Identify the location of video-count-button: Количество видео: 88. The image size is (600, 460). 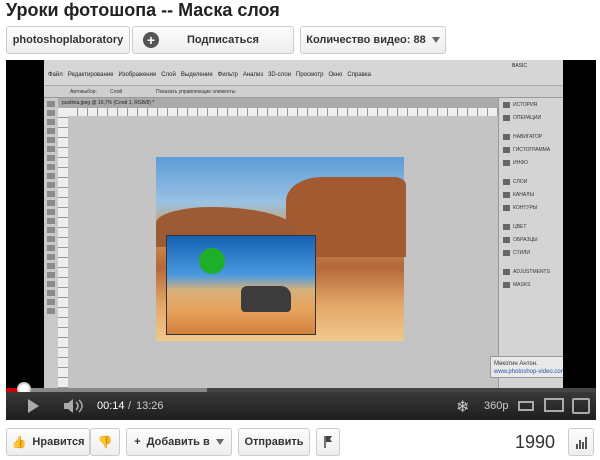
(373, 40).